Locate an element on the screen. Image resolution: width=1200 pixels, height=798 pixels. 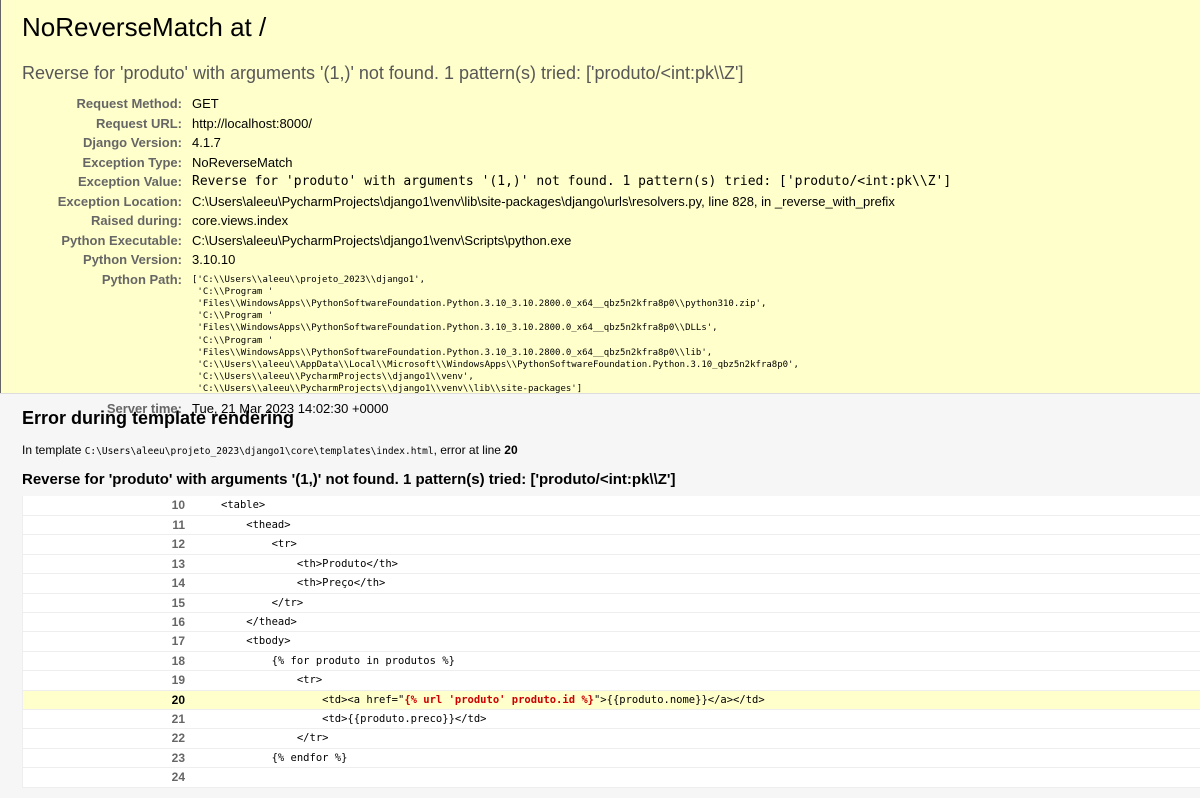
meta-label: Python Path: is located at coordinates (141, 279).